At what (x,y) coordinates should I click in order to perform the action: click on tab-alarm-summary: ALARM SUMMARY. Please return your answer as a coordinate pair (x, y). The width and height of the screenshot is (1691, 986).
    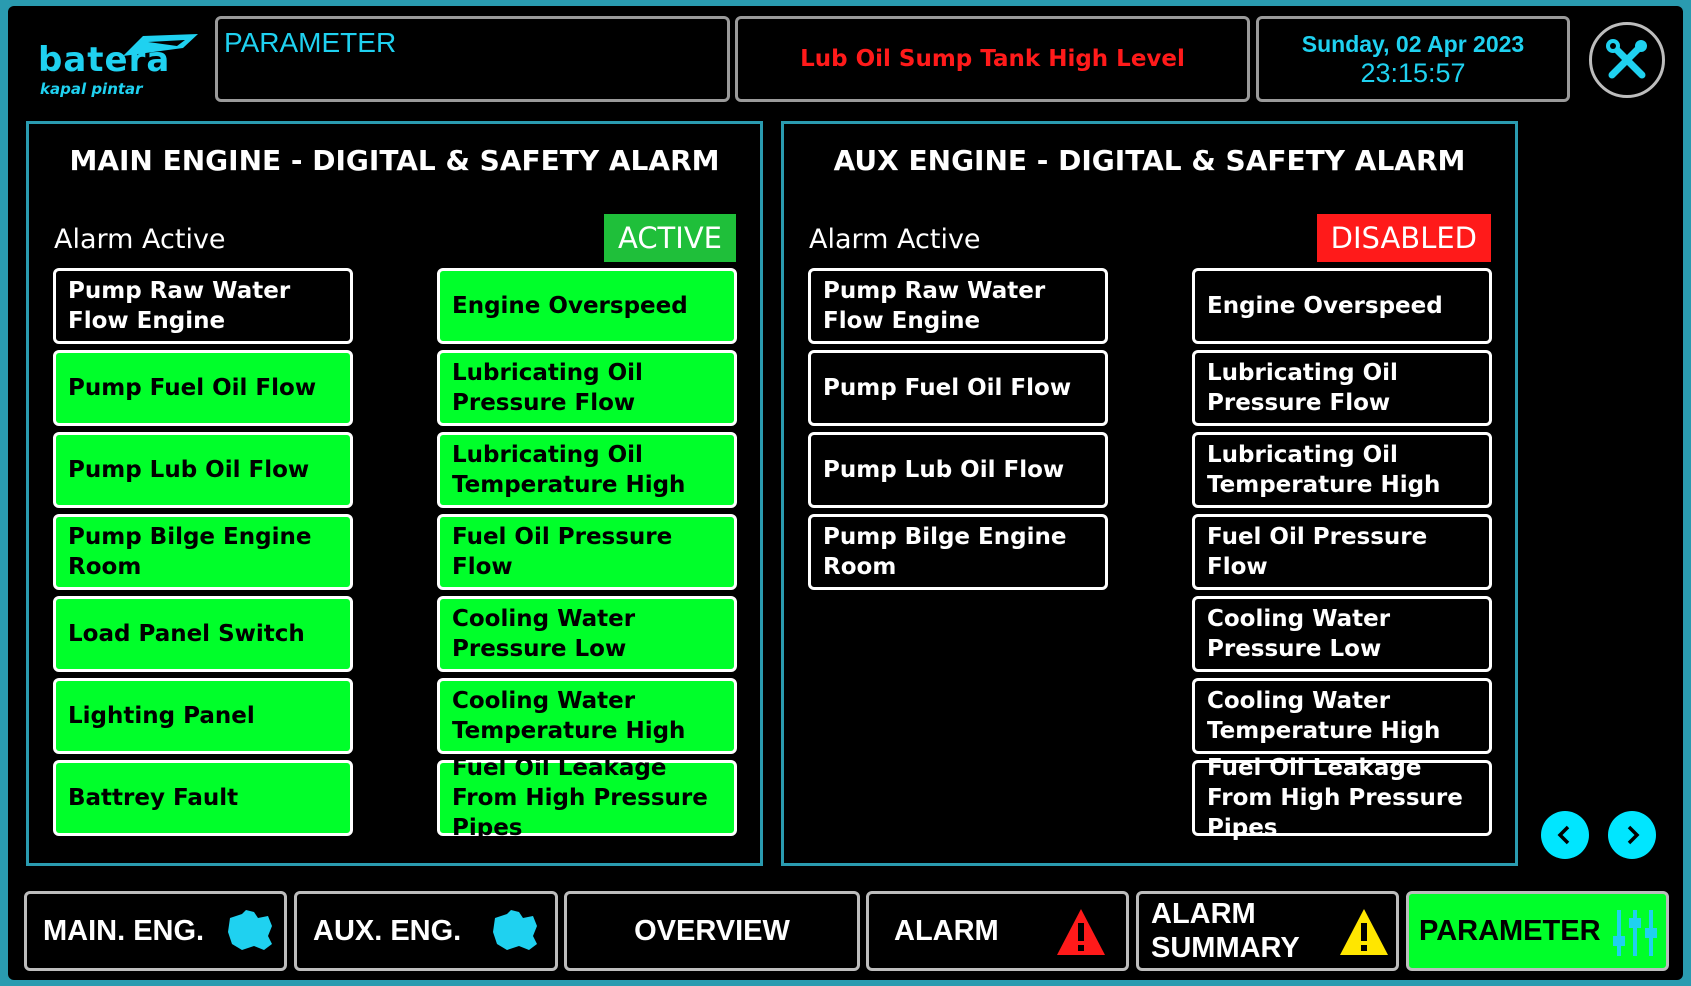
    Looking at the image, I should click on (1267, 931).